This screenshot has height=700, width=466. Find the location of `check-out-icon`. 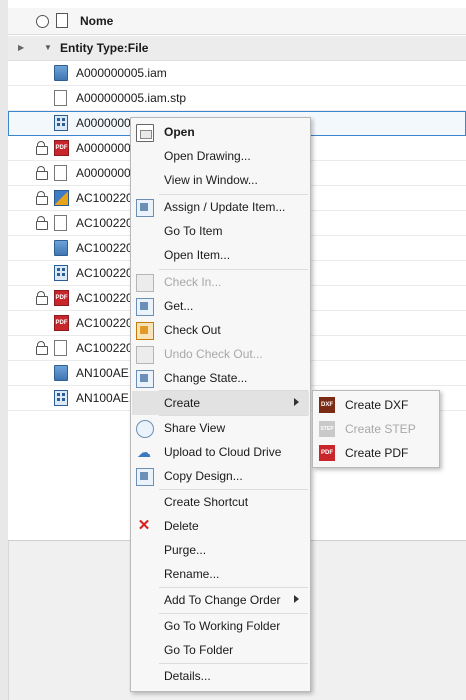

check-out-icon is located at coordinates (145, 331).